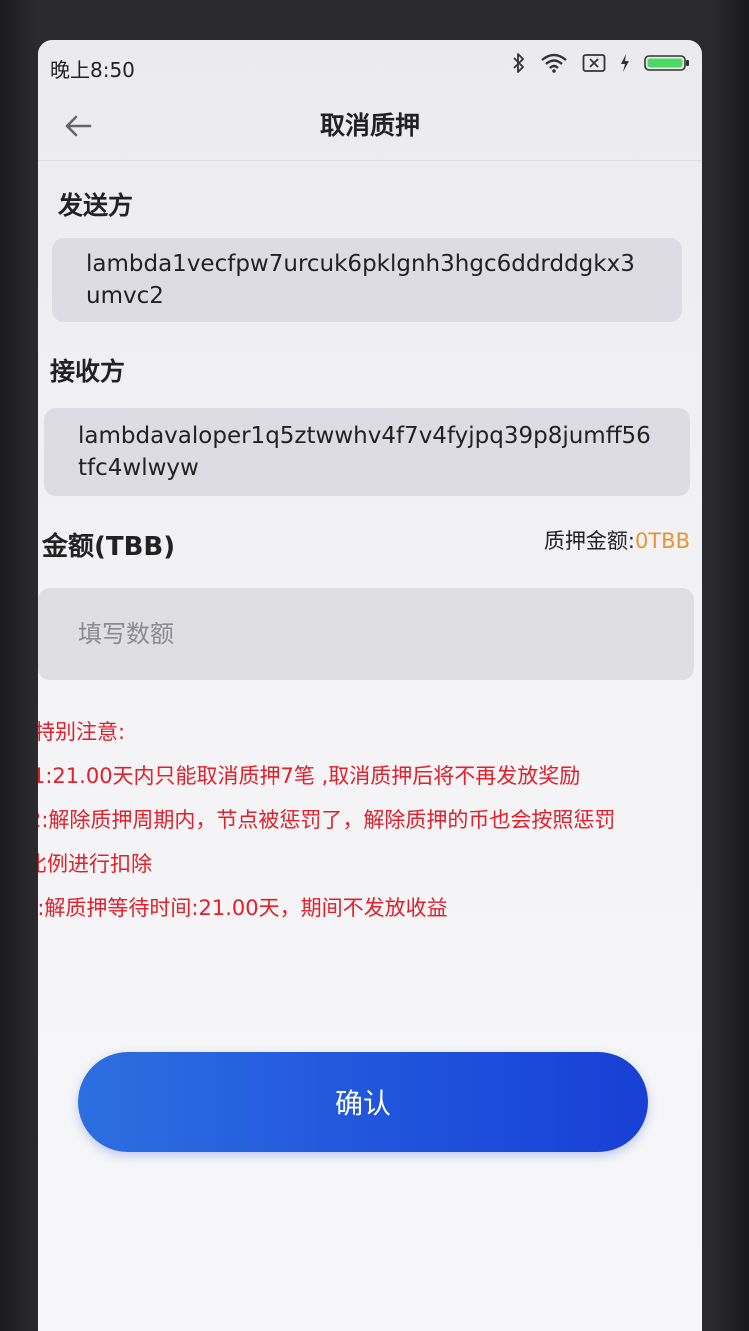 Image resolution: width=749 pixels, height=1331 pixels. I want to click on notice-line-3: 比例进行扣除, so click(95, 864).